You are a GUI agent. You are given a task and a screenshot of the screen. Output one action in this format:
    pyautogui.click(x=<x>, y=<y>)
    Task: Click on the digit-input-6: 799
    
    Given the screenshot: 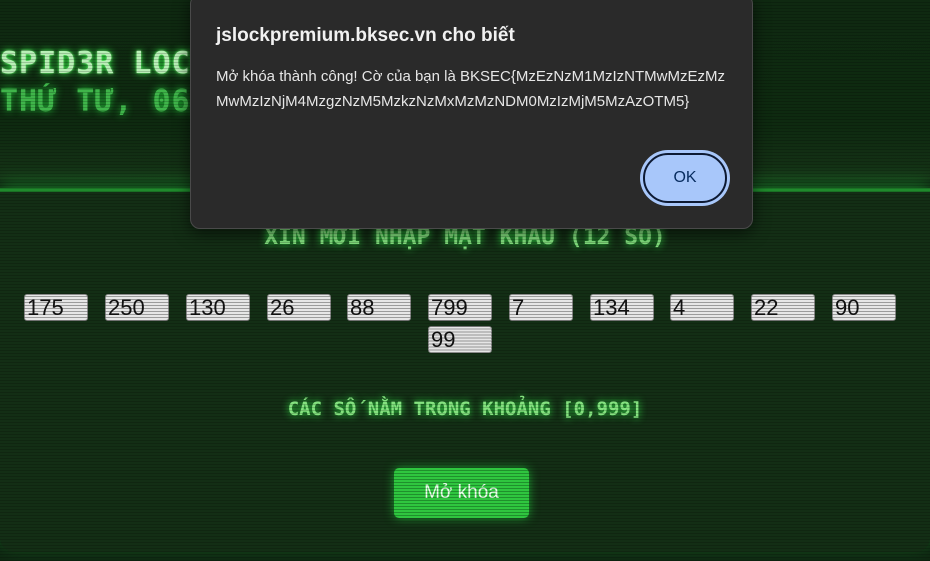 What is the action you would take?
    pyautogui.click(x=460, y=307)
    